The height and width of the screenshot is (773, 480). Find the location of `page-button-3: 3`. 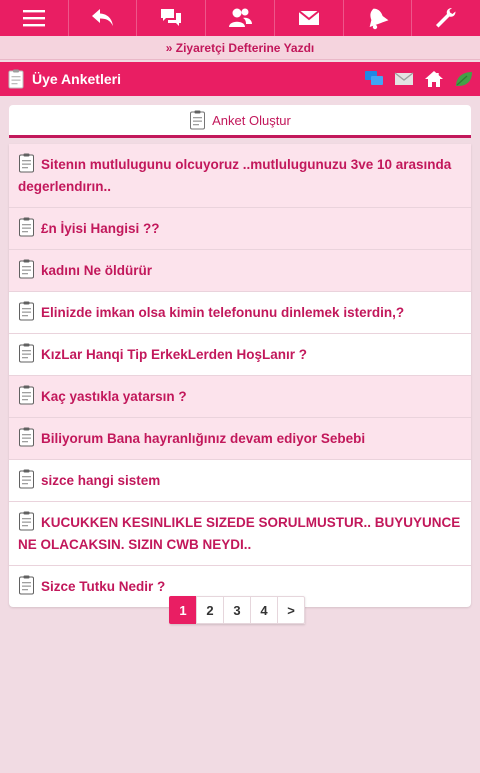

page-button-3: 3 is located at coordinates (237, 610).